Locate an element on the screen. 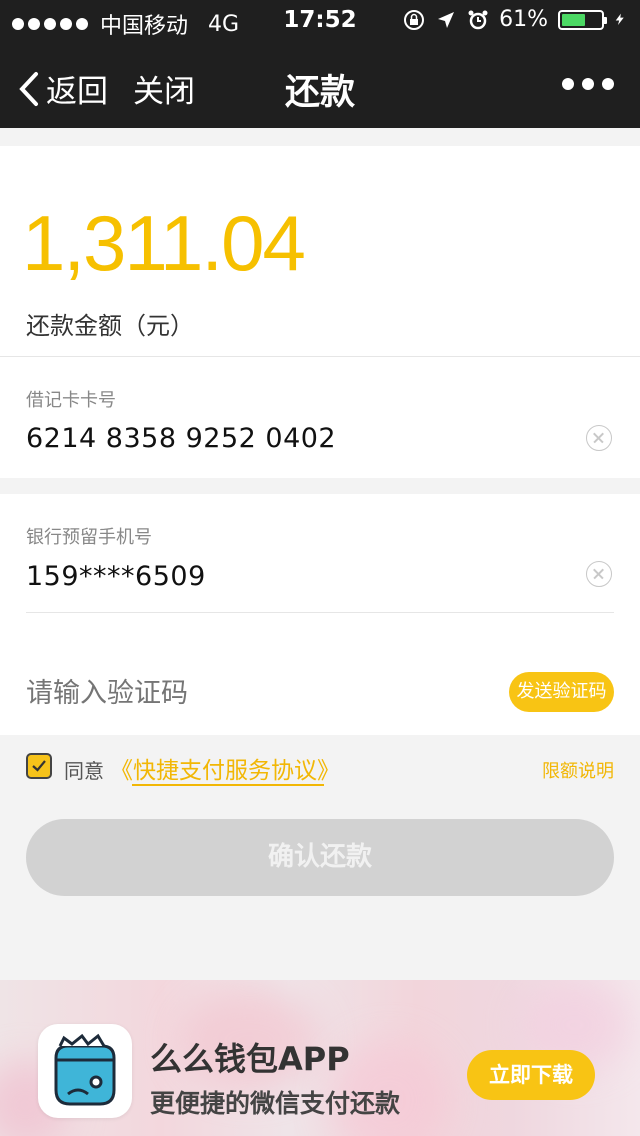  location-arrow-icon is located at coordinates (446, 19).